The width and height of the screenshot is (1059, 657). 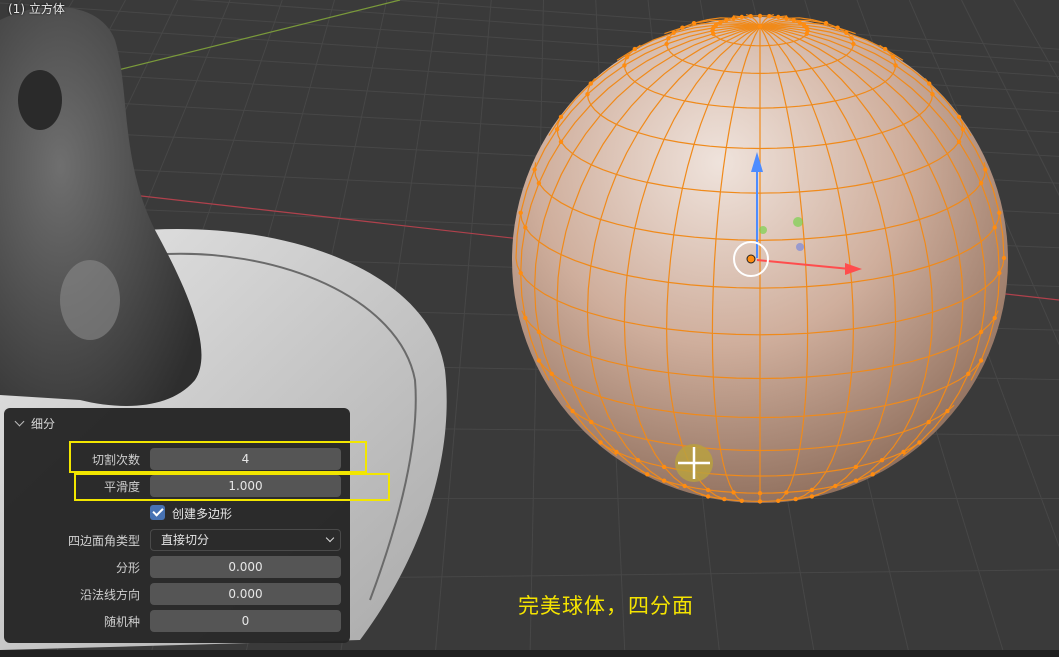 I want to click on along-normal-field: 0.000, so click(x=245, y=594).